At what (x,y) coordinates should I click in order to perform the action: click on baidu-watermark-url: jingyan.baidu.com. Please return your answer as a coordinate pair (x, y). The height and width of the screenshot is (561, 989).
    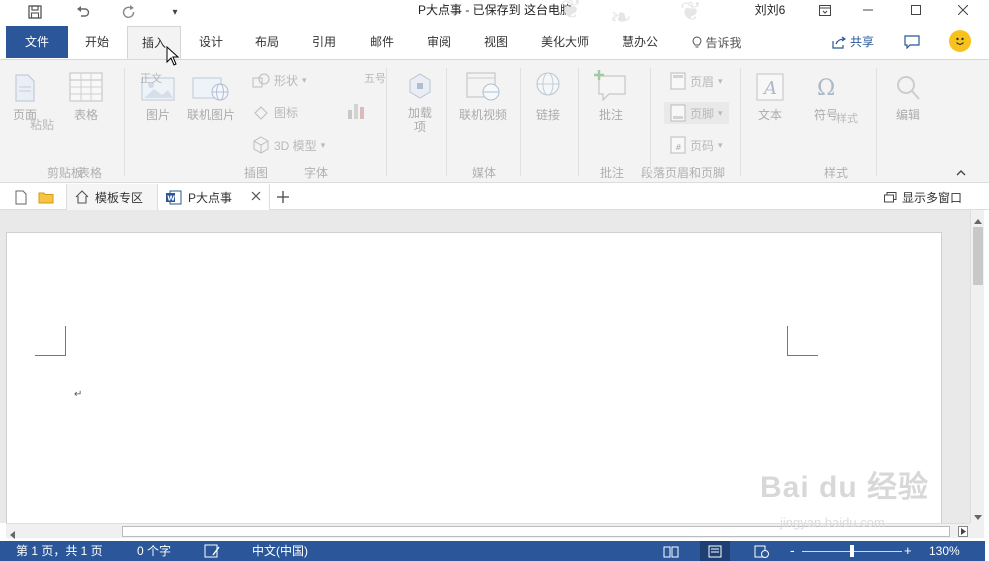
    Looking at the image, I should click on (832, 522).